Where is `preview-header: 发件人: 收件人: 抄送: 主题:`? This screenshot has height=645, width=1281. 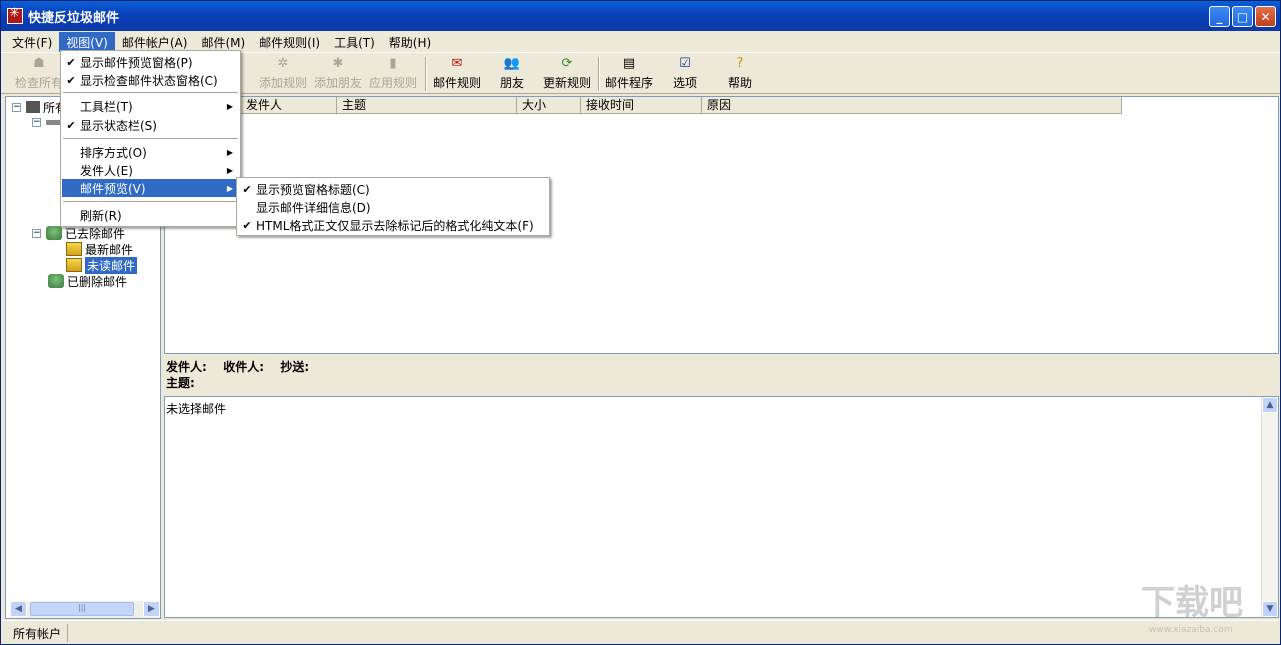
preview-header: 发件人: 收件人: 抄送: 主题: is located at coordinates (721, 375).